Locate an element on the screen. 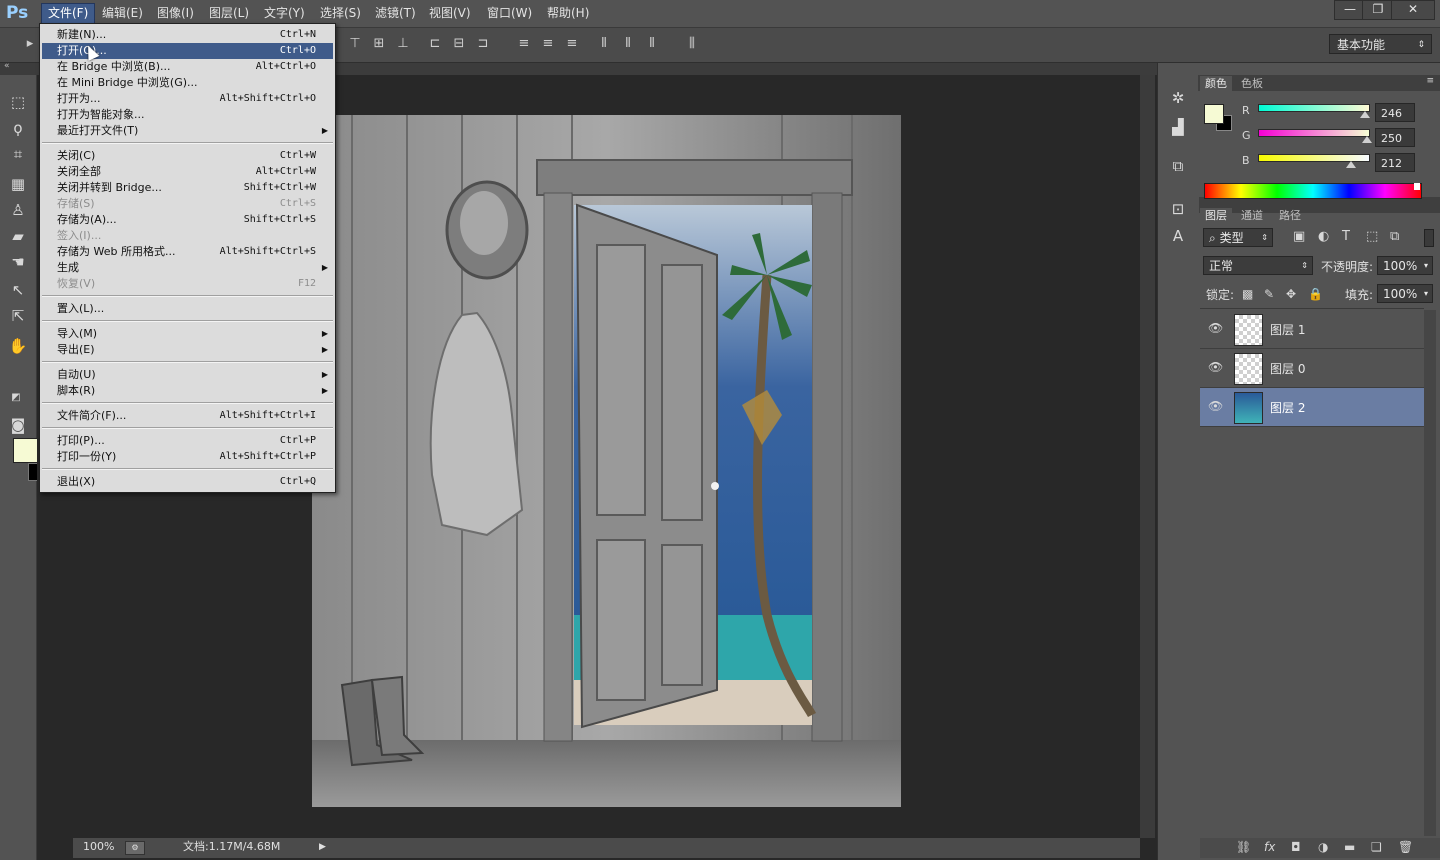 The height and width of the screenshot is (860, 1440). menu-item-file-info: 文件简介(F)... Alt+Shift+Ctrl+I is located at coordinates (187, 416).